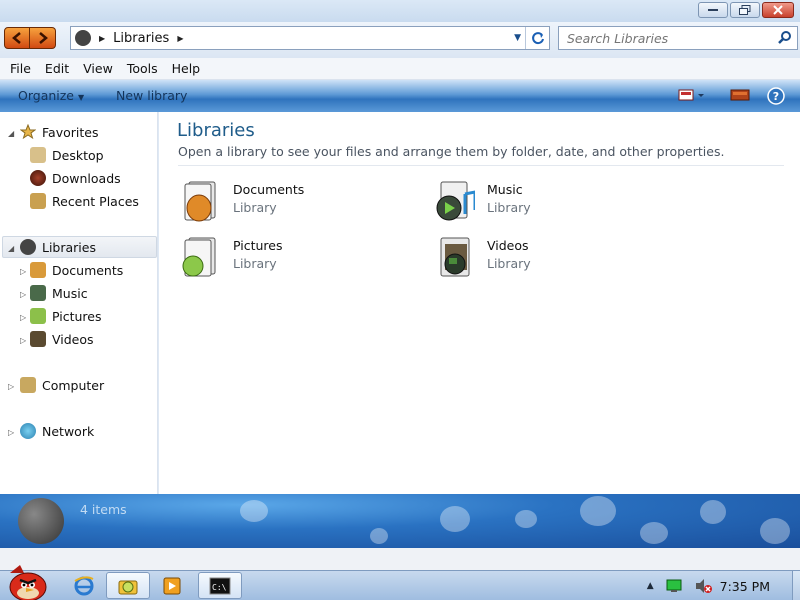  What do you see at coordinates (86, 178) in the screenshot?
I see `nav-downloads-label: Downloads` at bounding box center [86, 178].